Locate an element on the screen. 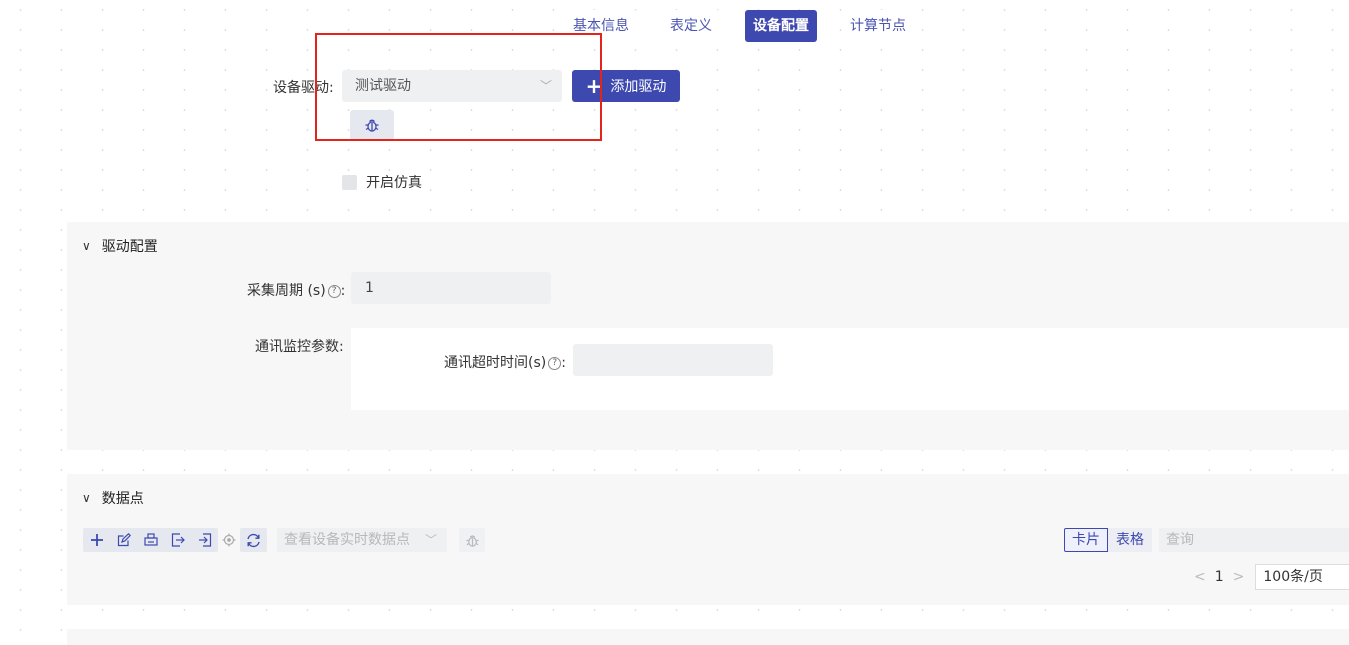 This screenshot has height=645, width=1349. import-icon is located at coordinates (178, 540).